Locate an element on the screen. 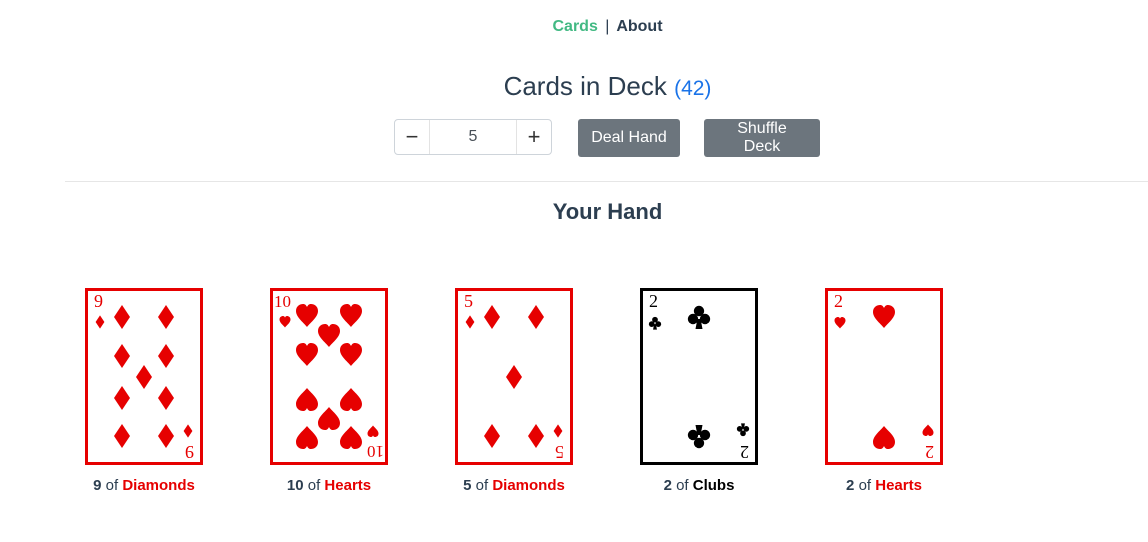 Image resolution: width=1148 pixels, height=542 pixels. deck-count: (42) is located at coordinates (693, 88).